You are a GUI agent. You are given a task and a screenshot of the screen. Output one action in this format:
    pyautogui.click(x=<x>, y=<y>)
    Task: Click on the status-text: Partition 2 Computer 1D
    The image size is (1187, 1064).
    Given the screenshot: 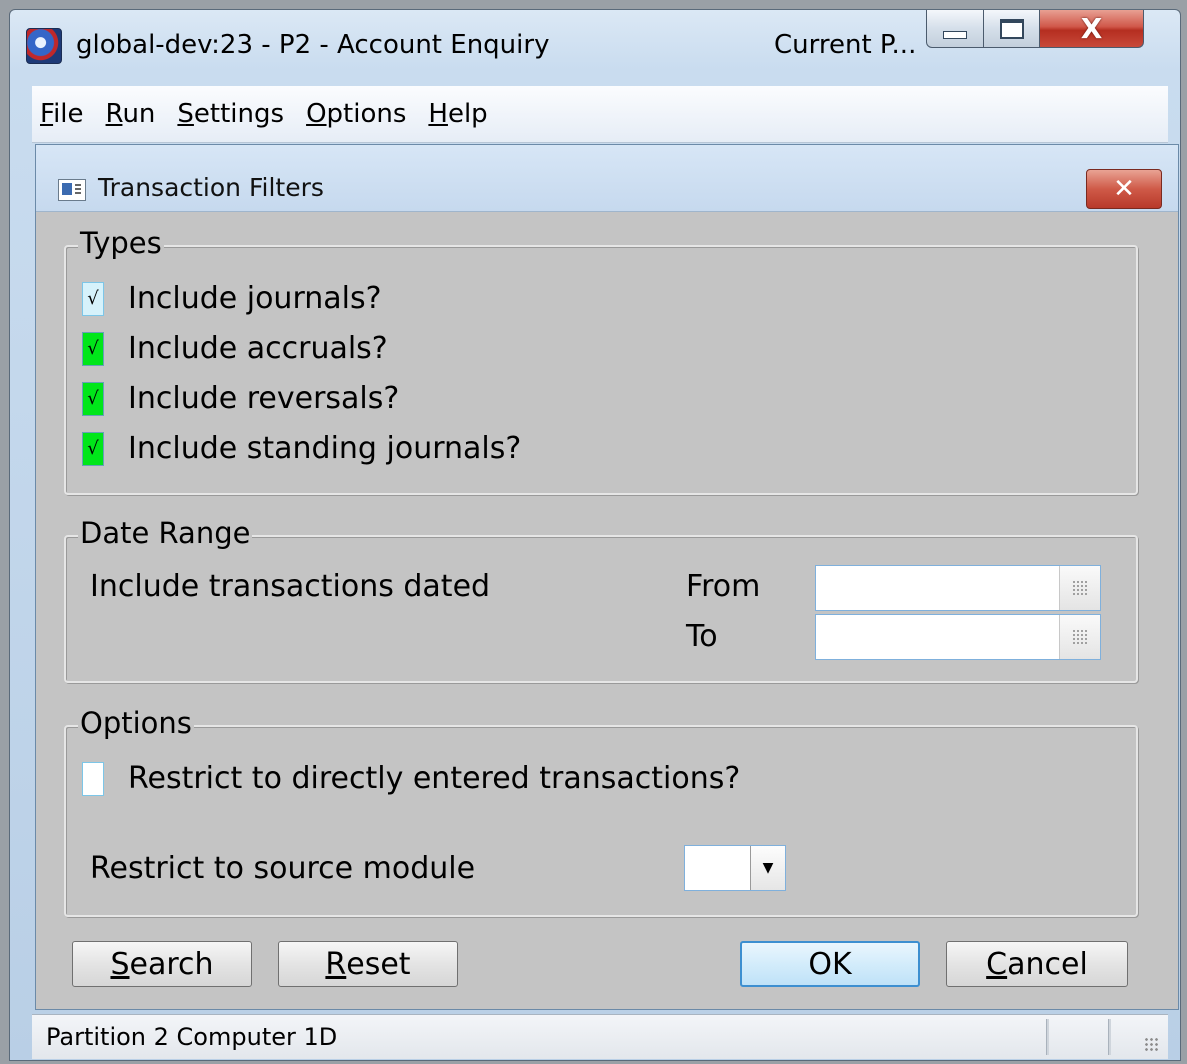 What is the action you would take?
    pyautogui.click(x=192, y=1037)
    